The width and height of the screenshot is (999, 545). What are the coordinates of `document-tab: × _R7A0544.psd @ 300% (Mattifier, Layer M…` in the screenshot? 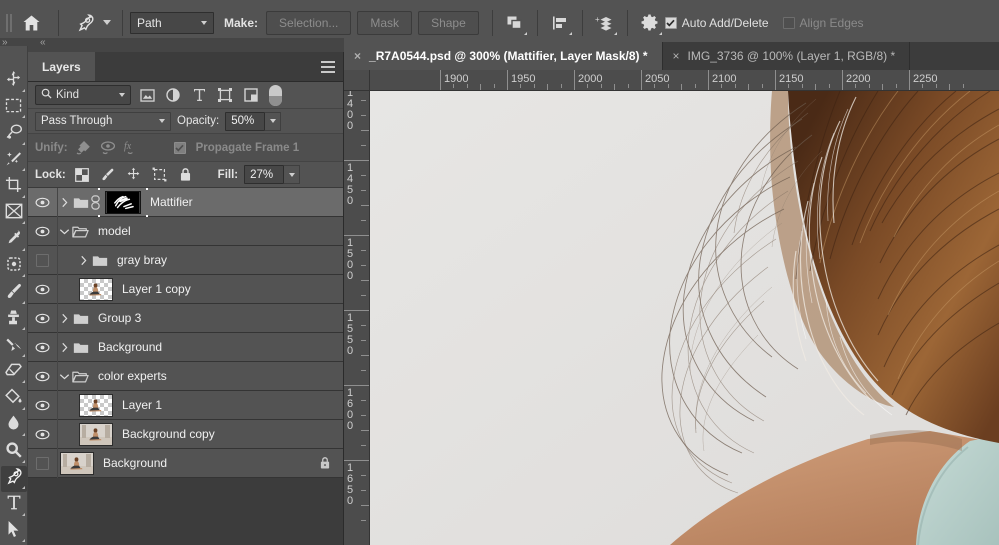 It's located at (503, 56).